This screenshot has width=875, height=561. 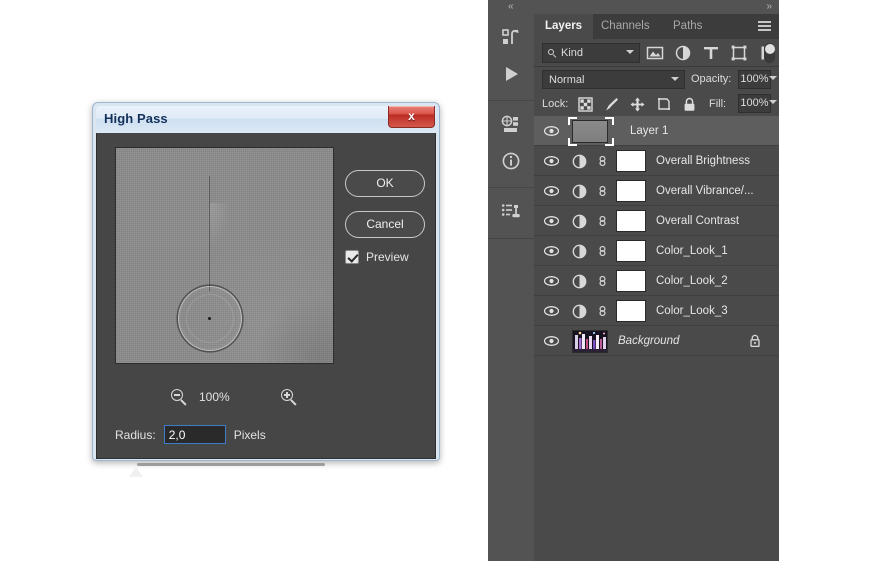 What do you see at coordinates (611, 104) in the screenshot?
I see `lock-image-pixels-icon` at bounding box center [611, 104].